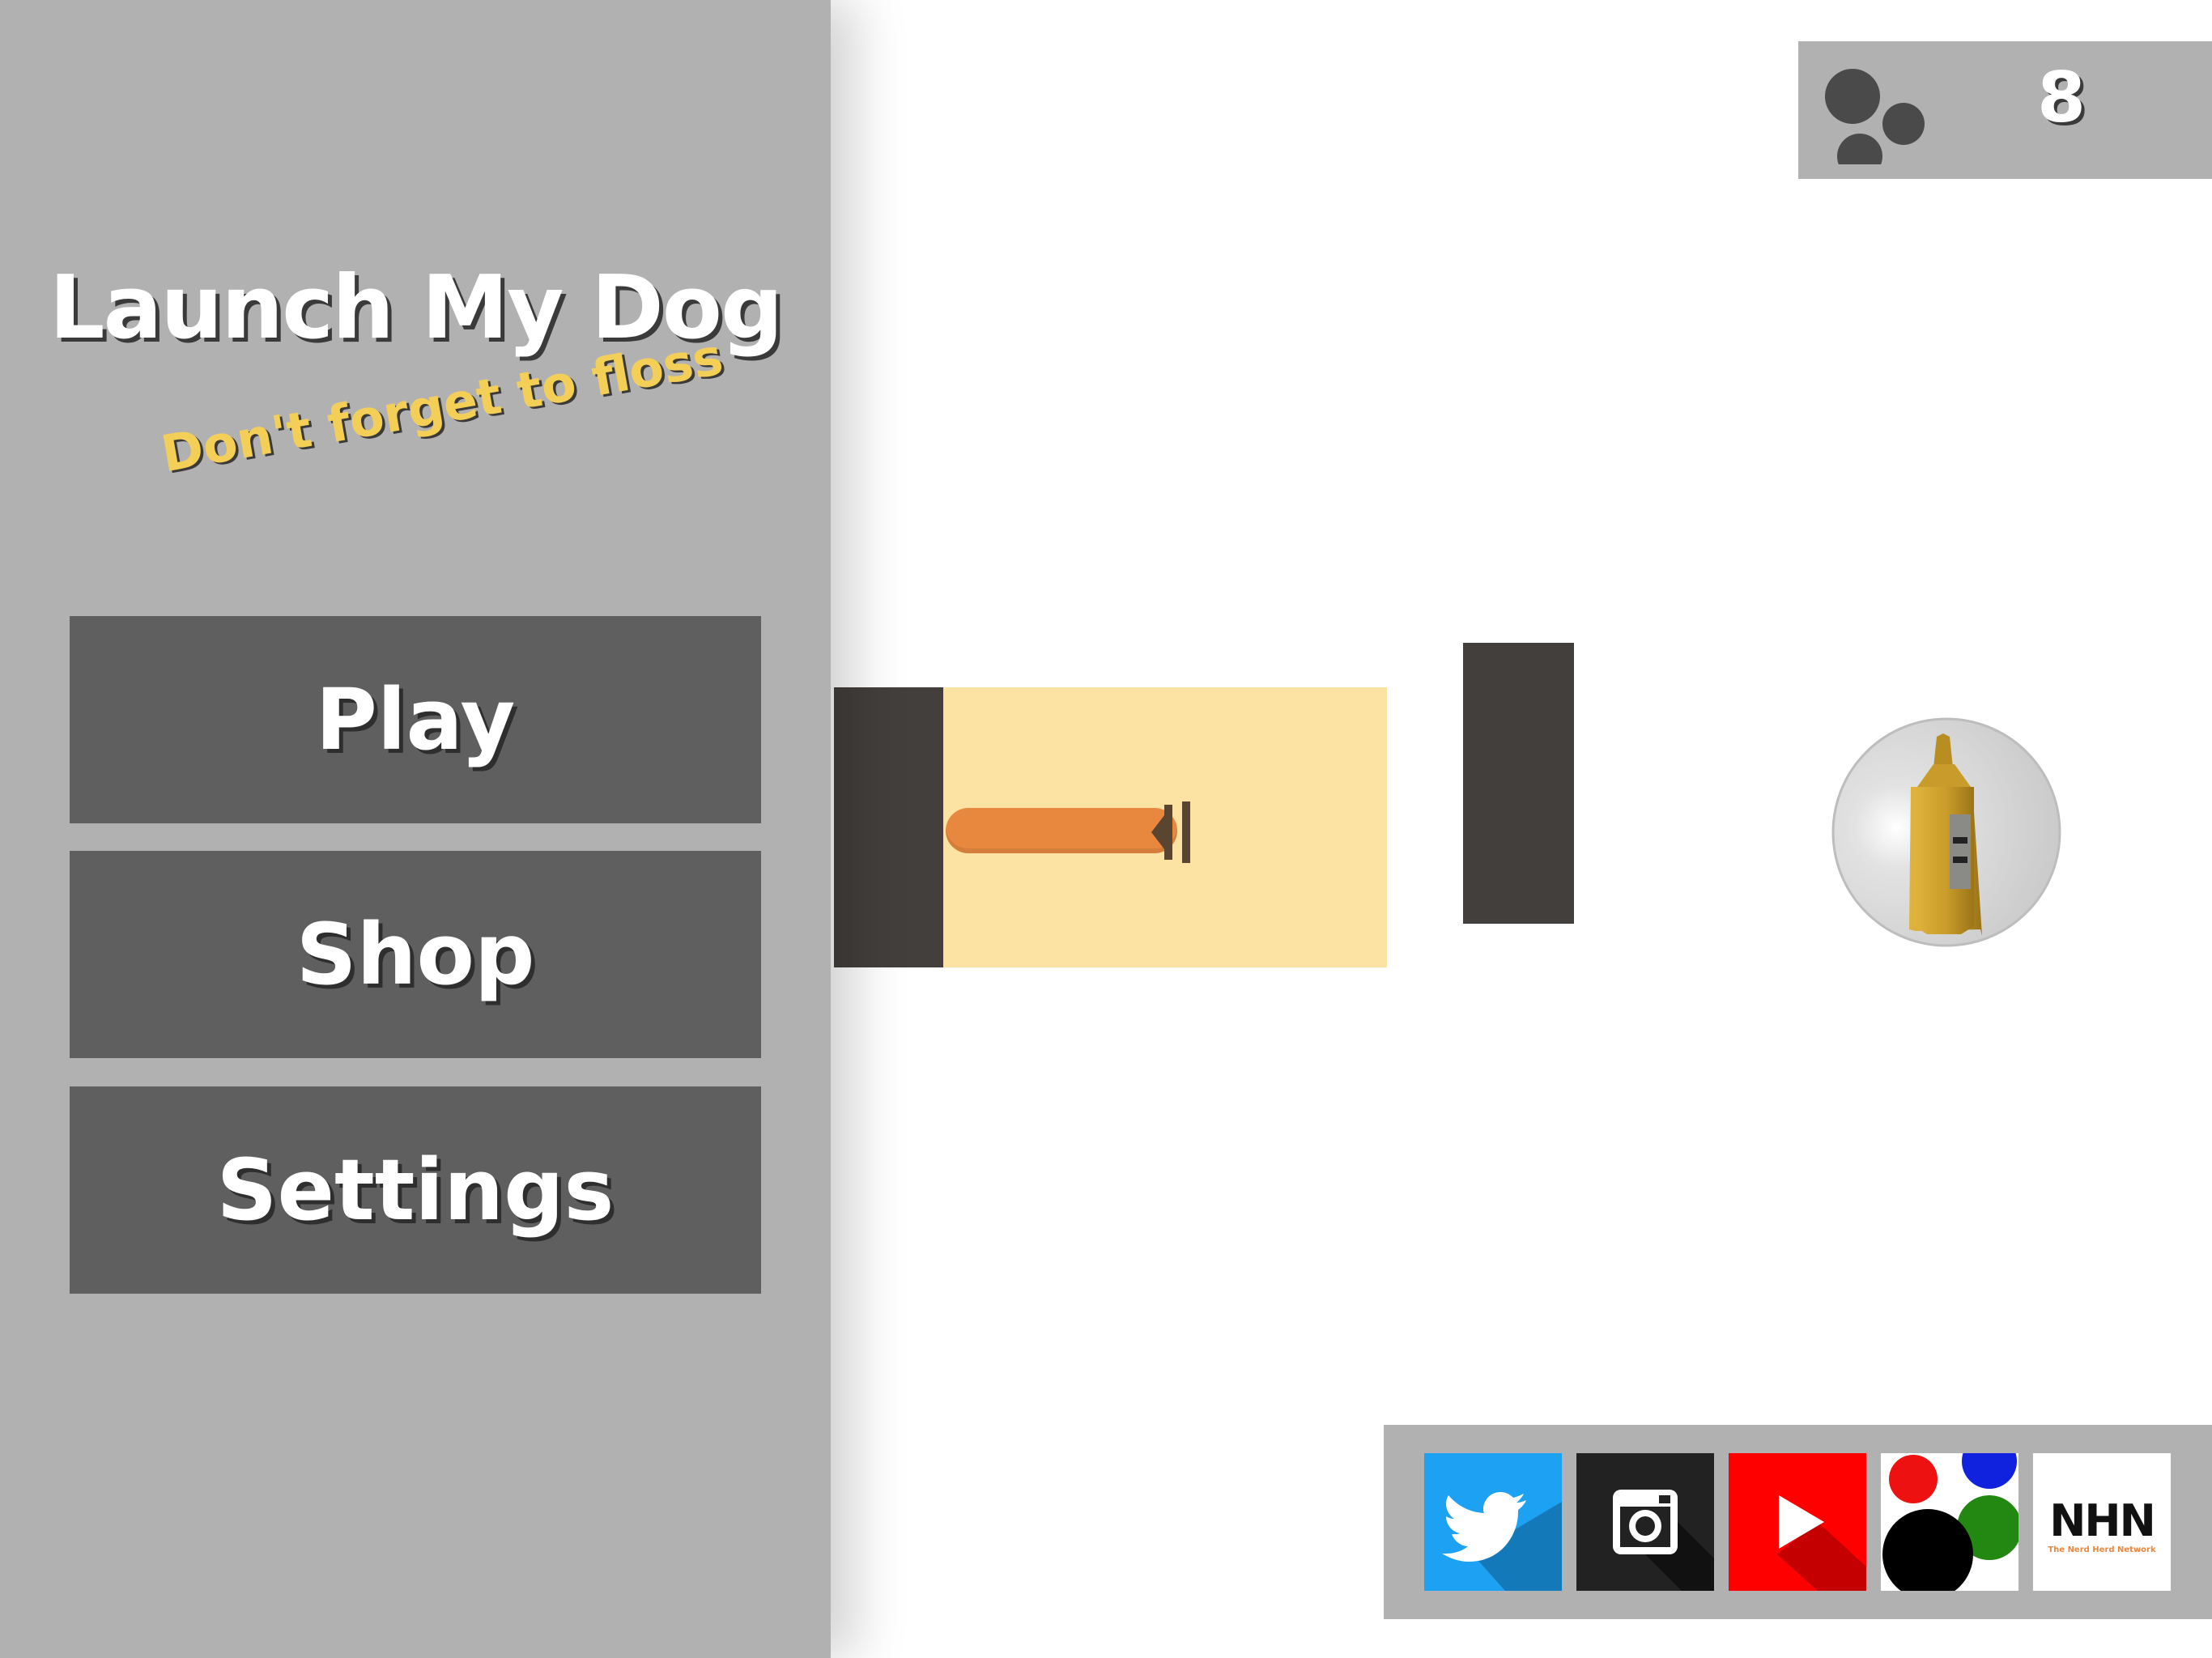 The image size is (2212, 1658). What do you see at coordinates (1663, 1540) in the screenshot?
I see `camera-icon` at bounding box center [1663, 1540].